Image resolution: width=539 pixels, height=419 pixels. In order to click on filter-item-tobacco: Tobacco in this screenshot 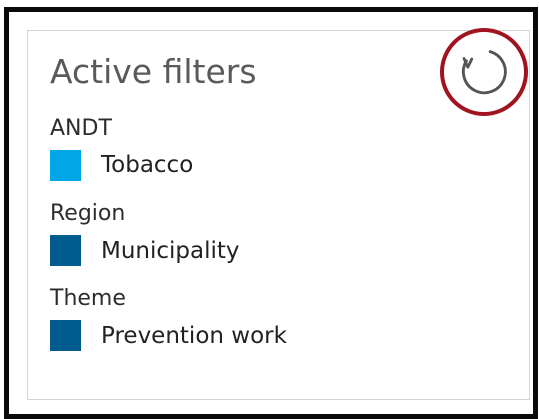, I will do `click(147, 165)`.